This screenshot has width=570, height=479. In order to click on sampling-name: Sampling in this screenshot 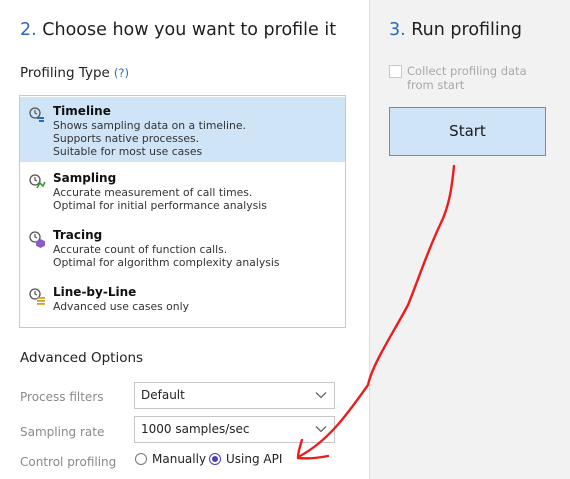, I will do `click(85, 178)`.